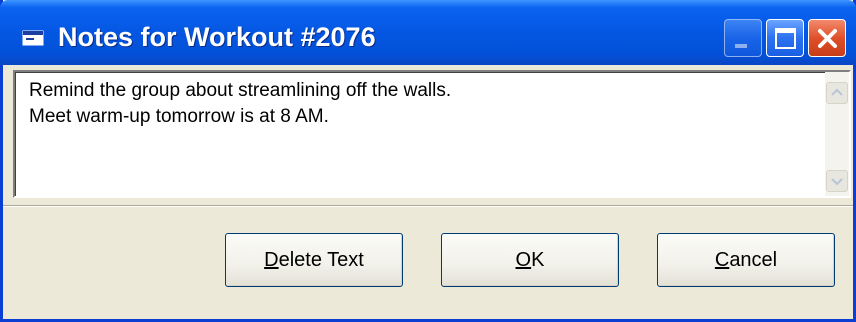 Image resolution: width=856 pixels, height=322 pixels. I want to click on close-button, so click(827, 38).